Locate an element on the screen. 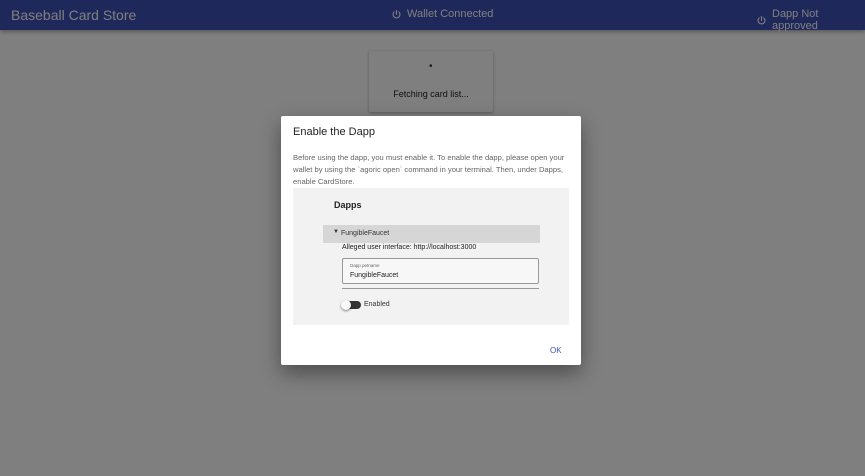  ok-button: OK is located at coordinates (556, 350).